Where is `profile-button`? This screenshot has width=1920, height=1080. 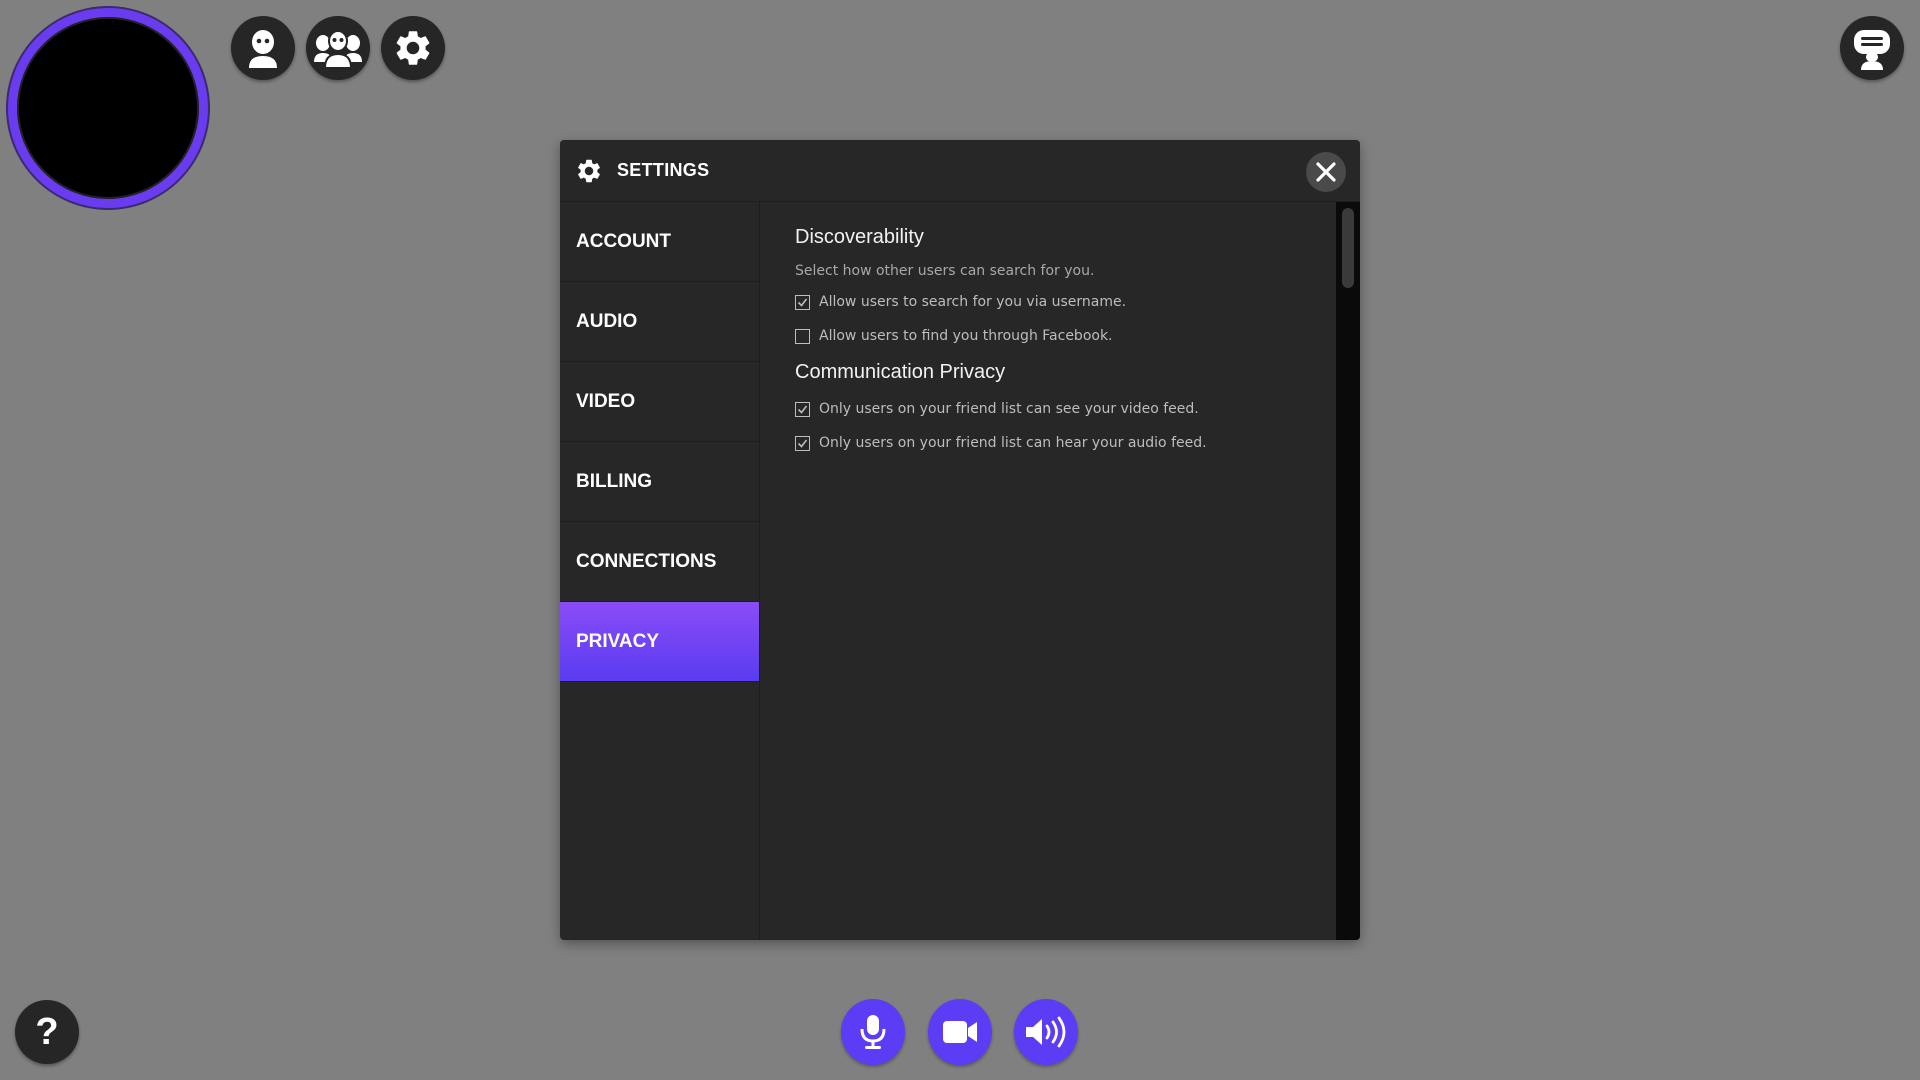 profile-button is located at coordinates (263, 48).